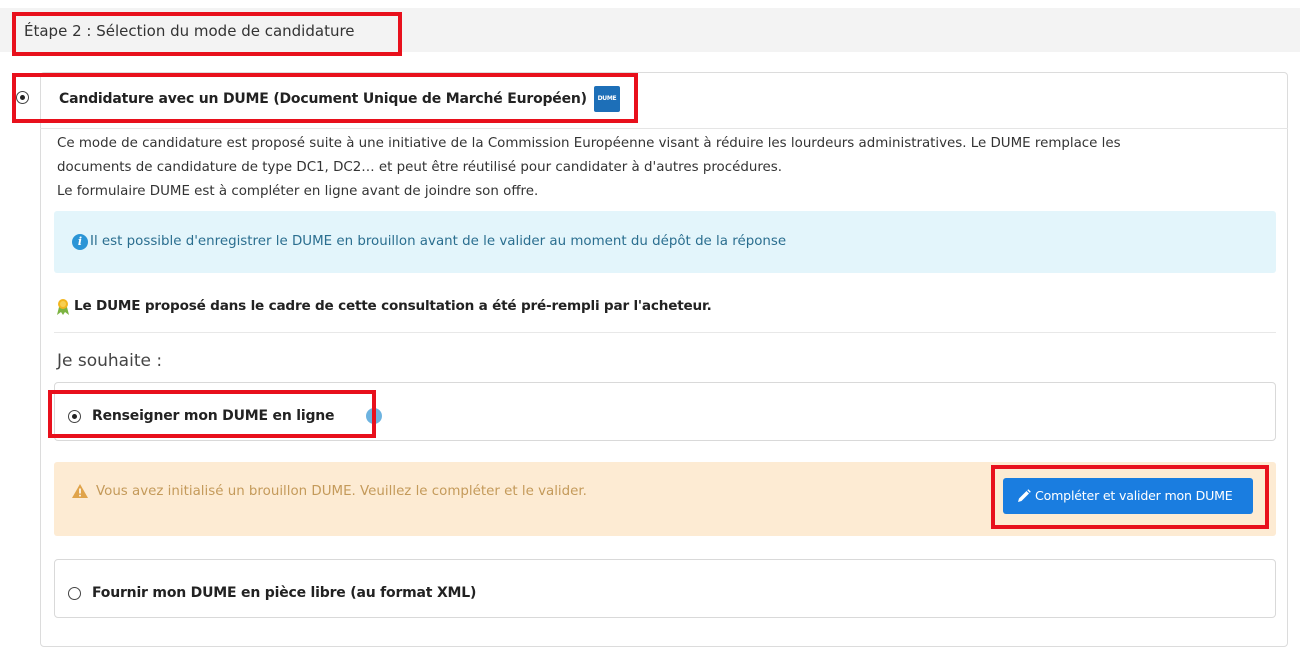 The width and height of the screenshot is (1300, 649). What do you see at coordinates (607, 99) in the screenshot?
I see `dume-logo: DUME` at bounding box center [607, 99].